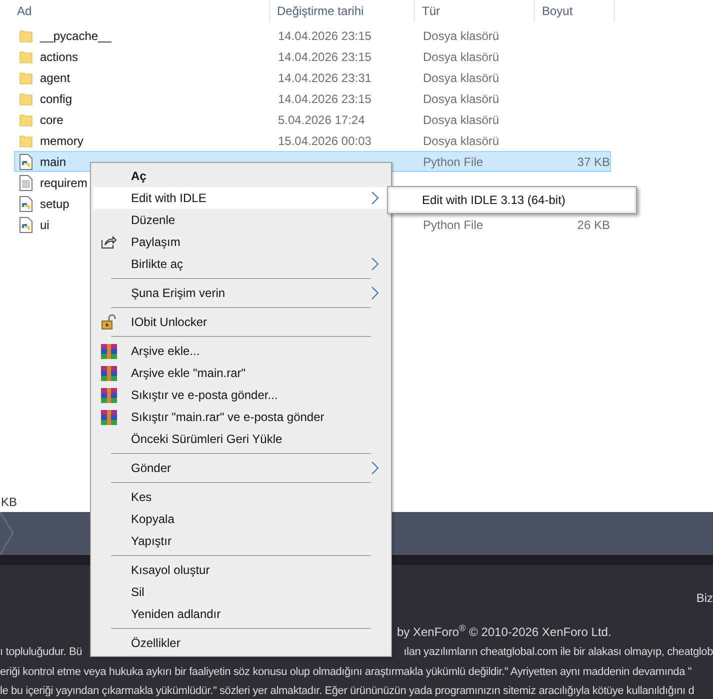  Describe the element at coordinates (347, 691) in the screenshot. I see `footer-text: le bu içeriği yayından çıkarmakla yükümlüdür." sözleri yer almaktadır. Eğer ürününüzün yada programınızın sitemiz aracılığıyla kötüye kullanıldığını d` at that location.